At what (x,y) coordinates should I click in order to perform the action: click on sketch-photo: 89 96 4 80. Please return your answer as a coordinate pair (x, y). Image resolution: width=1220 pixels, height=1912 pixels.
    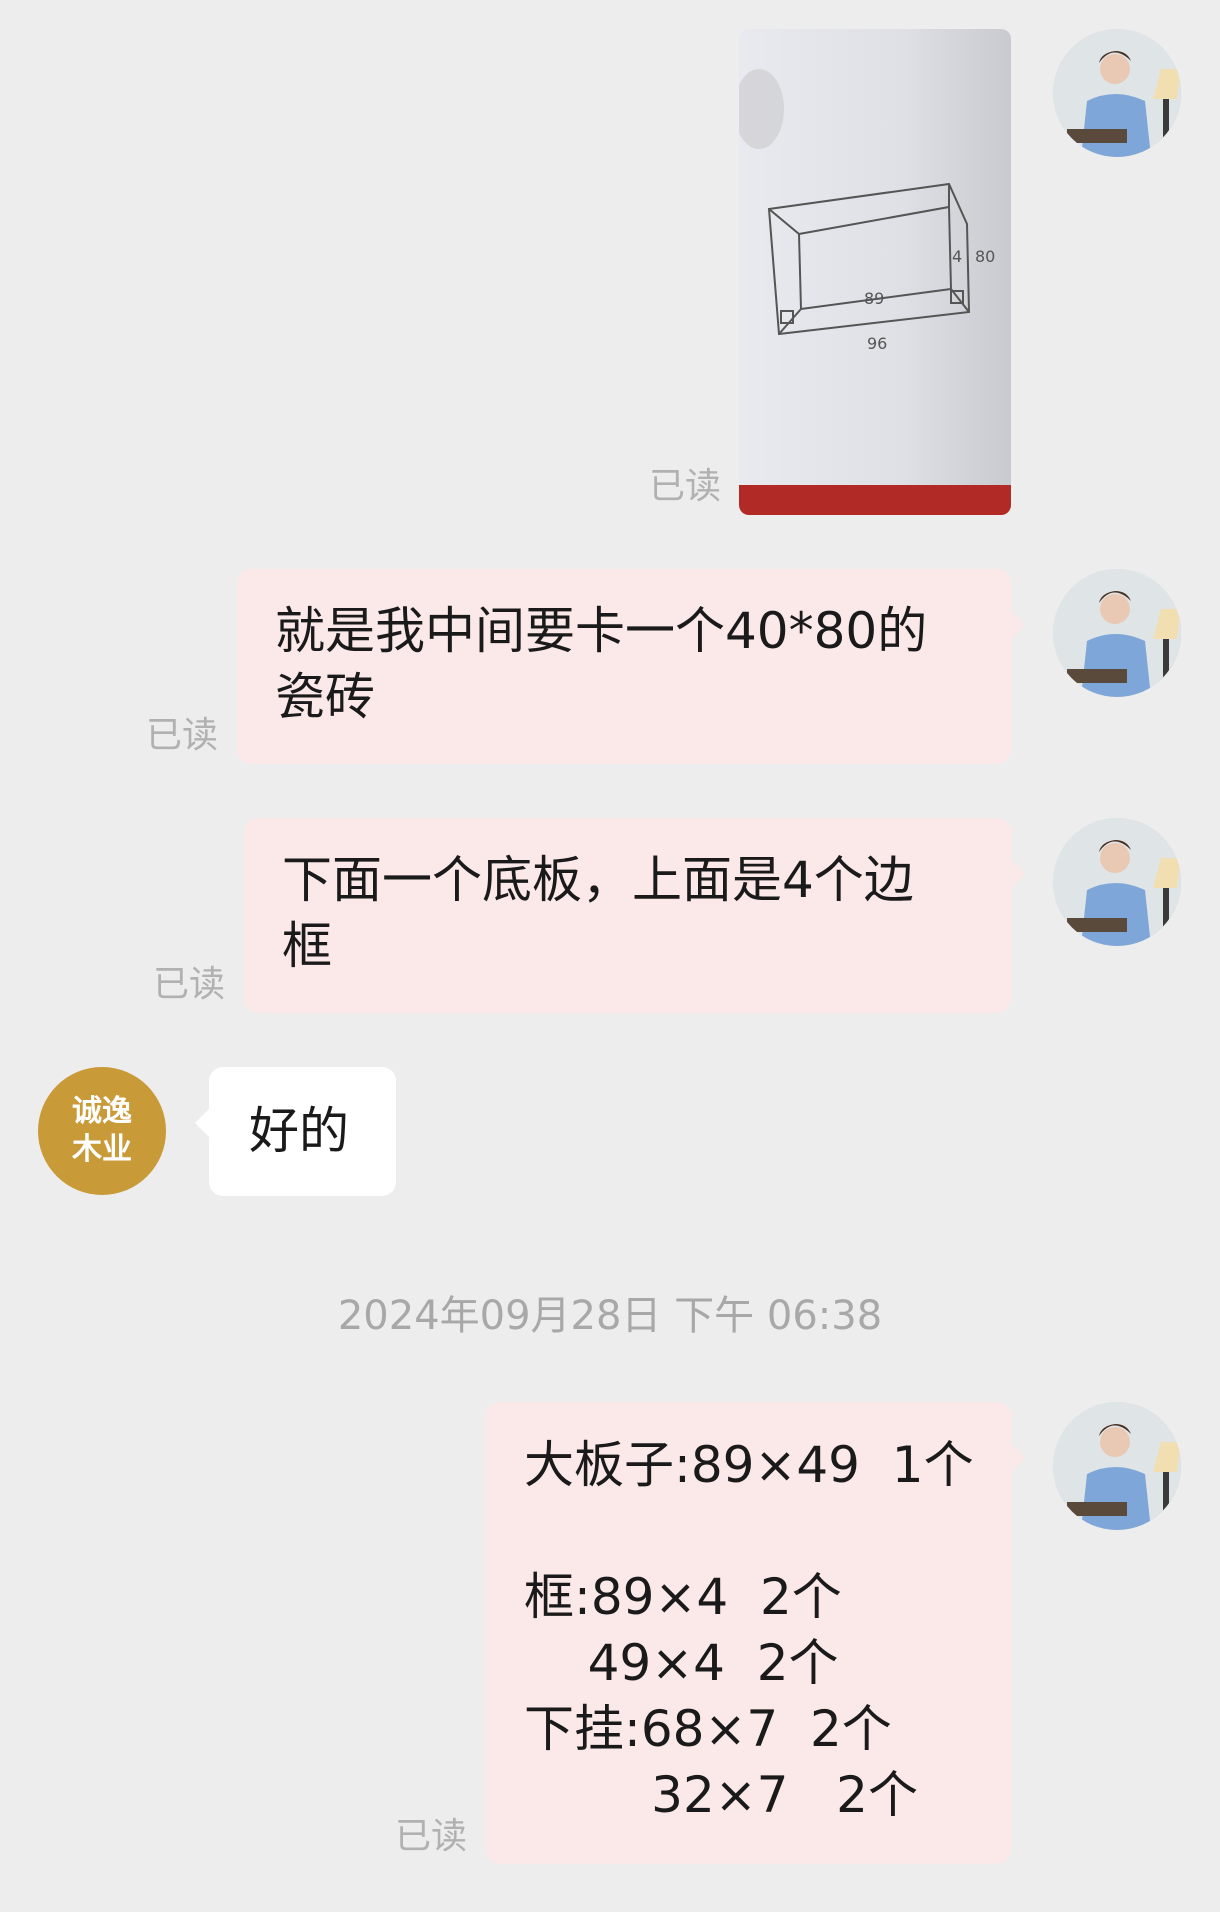
    Looking at the image, I should click on (875, 272).